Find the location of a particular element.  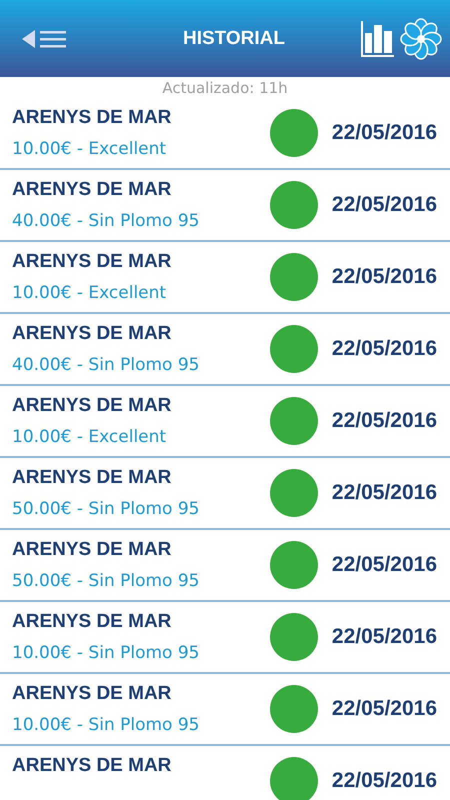

flower-logo-icon is located at coordinates (421, 39).